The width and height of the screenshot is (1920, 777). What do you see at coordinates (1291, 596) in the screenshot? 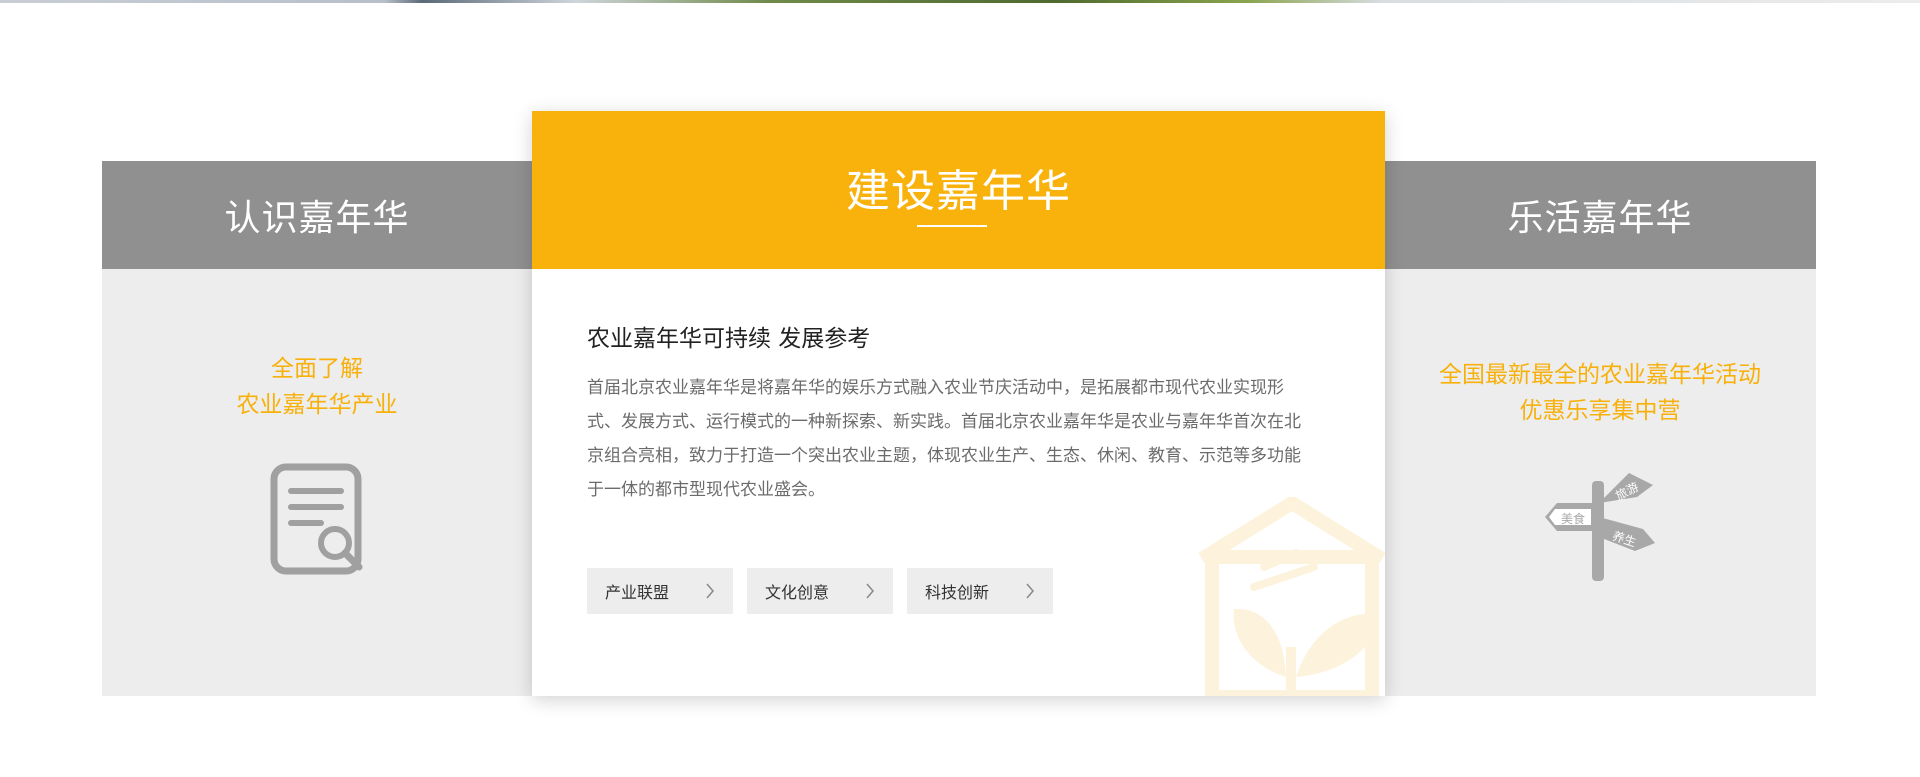
I see `house-leaf-icon` at bounding box center [1291, 596].